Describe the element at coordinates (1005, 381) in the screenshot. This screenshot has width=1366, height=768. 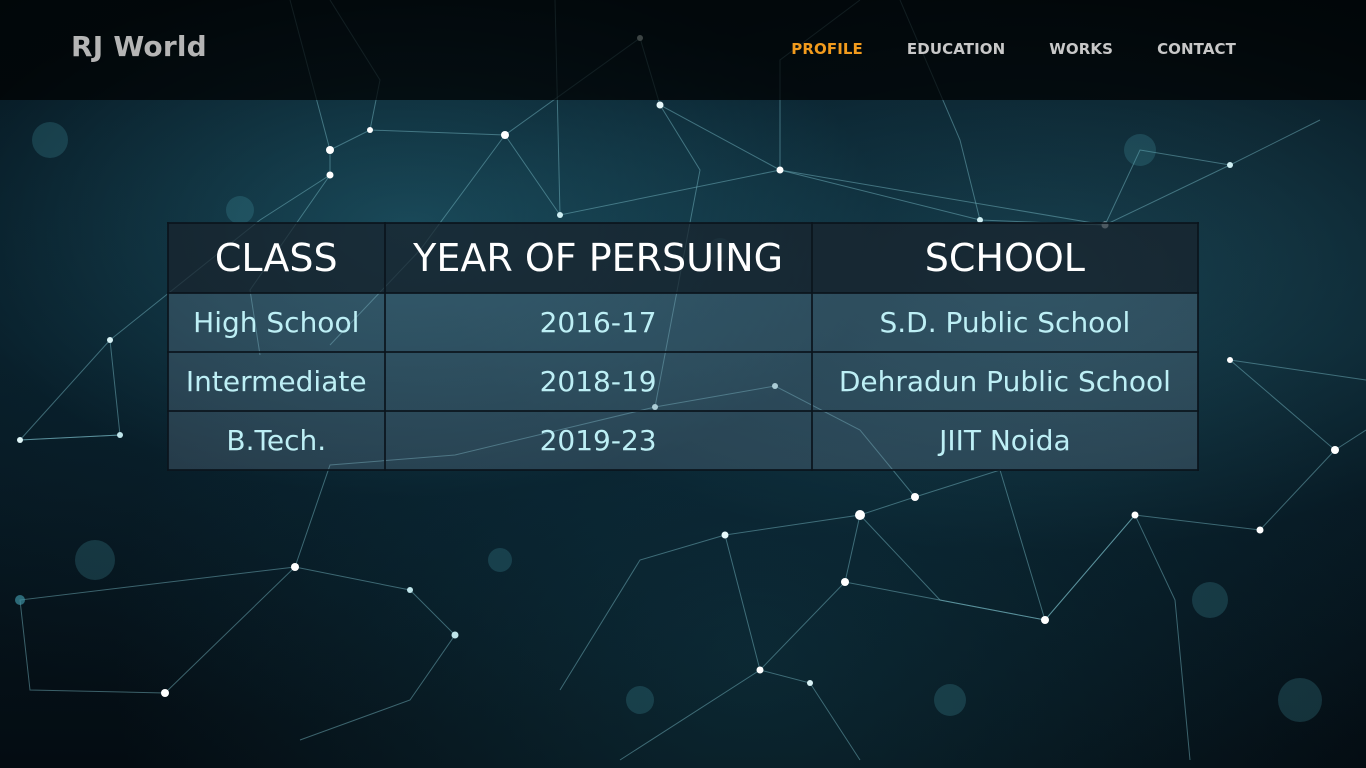
I see `cell-school: Dehradun Public School` at that location.